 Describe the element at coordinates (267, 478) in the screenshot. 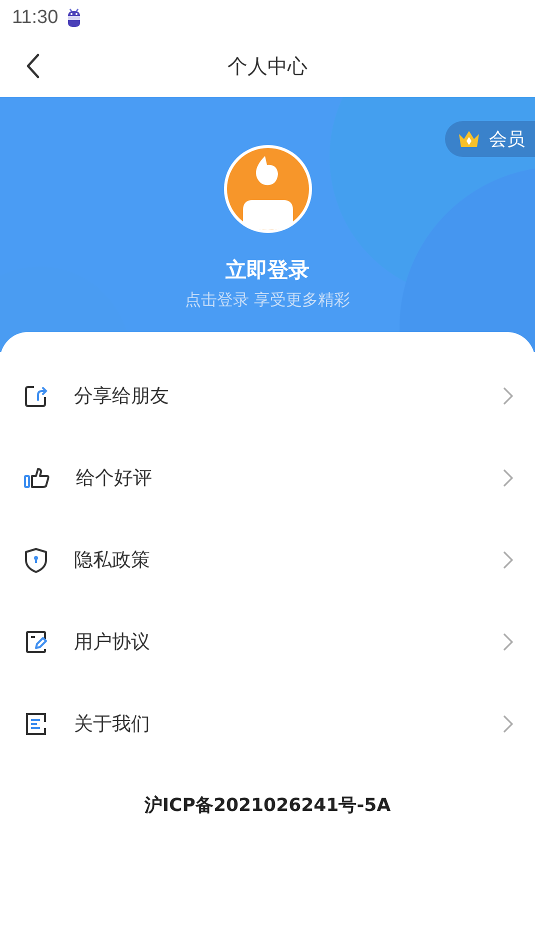

I see `menu-item: 给个好评` at that location.